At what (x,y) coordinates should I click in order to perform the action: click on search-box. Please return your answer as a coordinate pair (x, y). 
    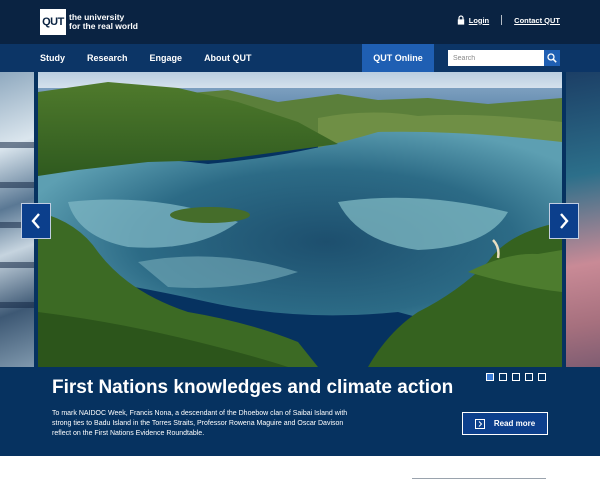
    Looking at the image, I should click on (504, 58).